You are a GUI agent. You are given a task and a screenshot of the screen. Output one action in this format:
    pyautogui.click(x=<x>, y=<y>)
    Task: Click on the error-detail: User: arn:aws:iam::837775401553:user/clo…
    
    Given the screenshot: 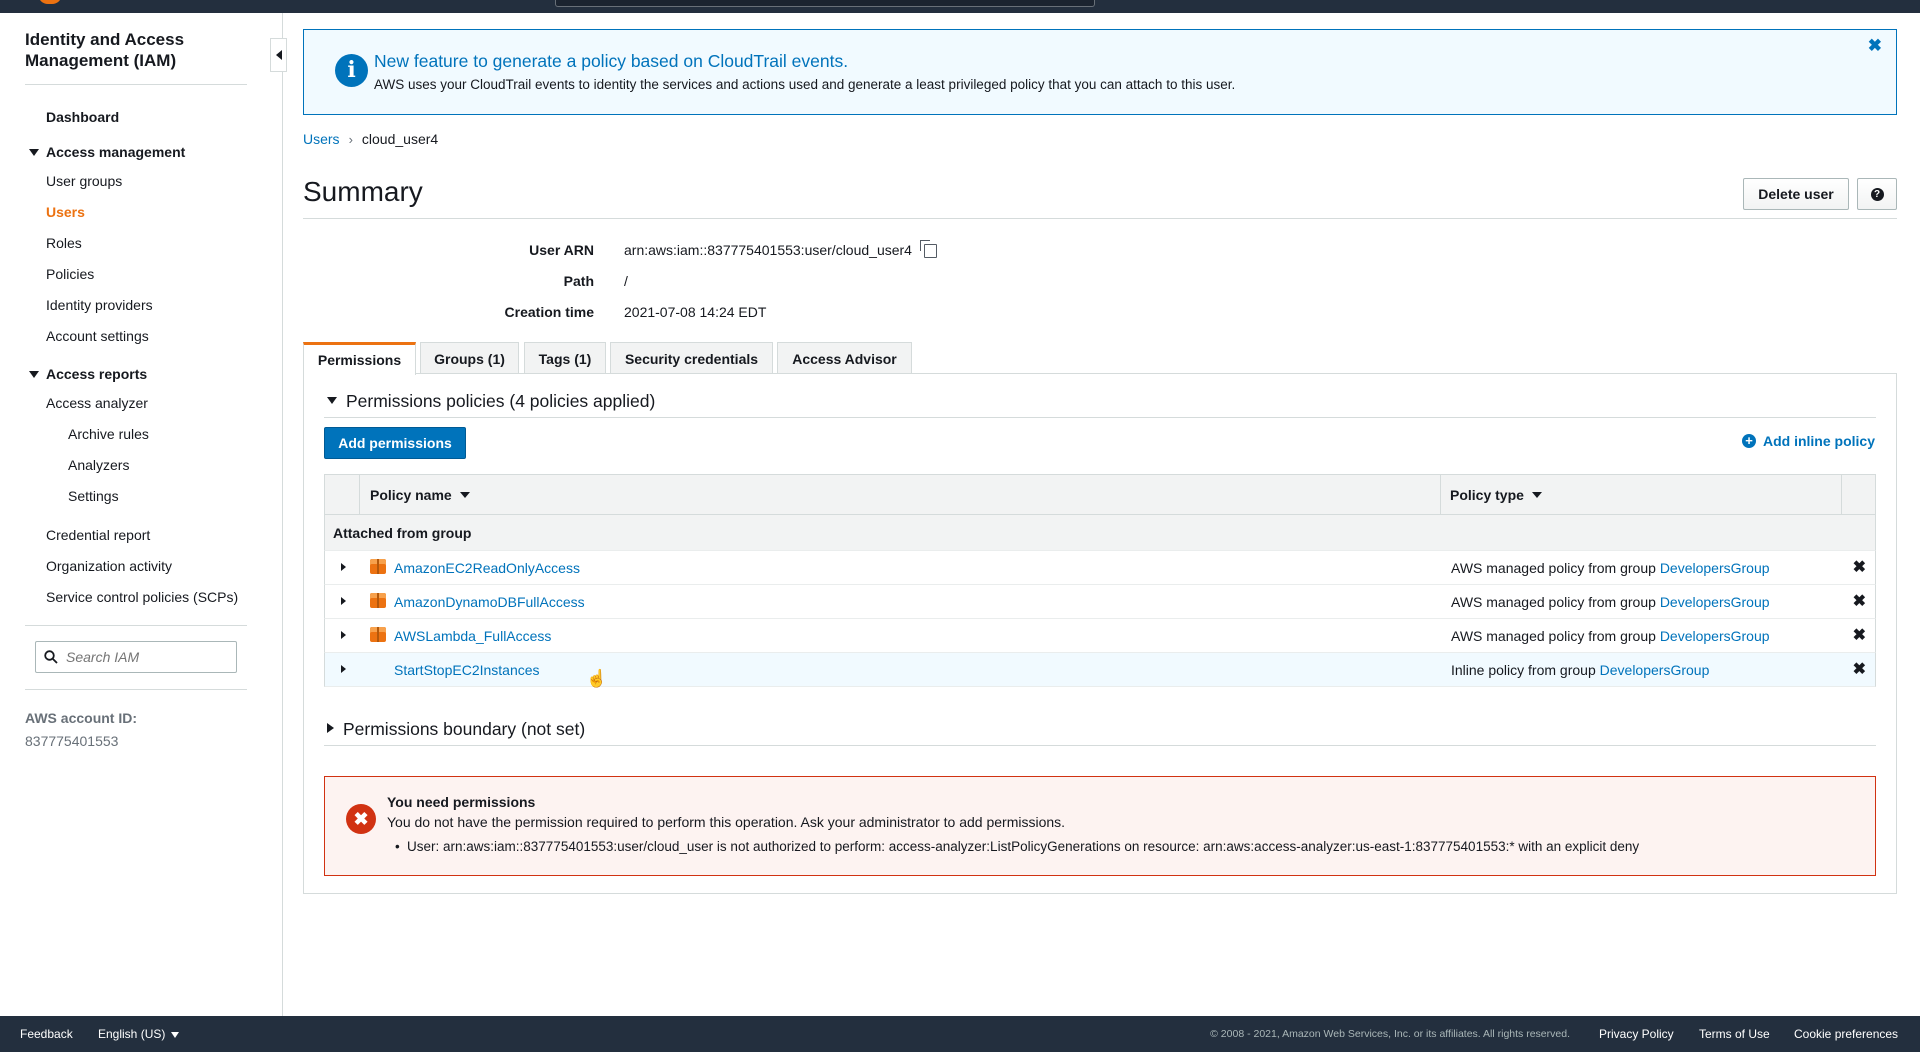 What is the action you would take?
    pyautogui.click(x=1017, y=846)
    